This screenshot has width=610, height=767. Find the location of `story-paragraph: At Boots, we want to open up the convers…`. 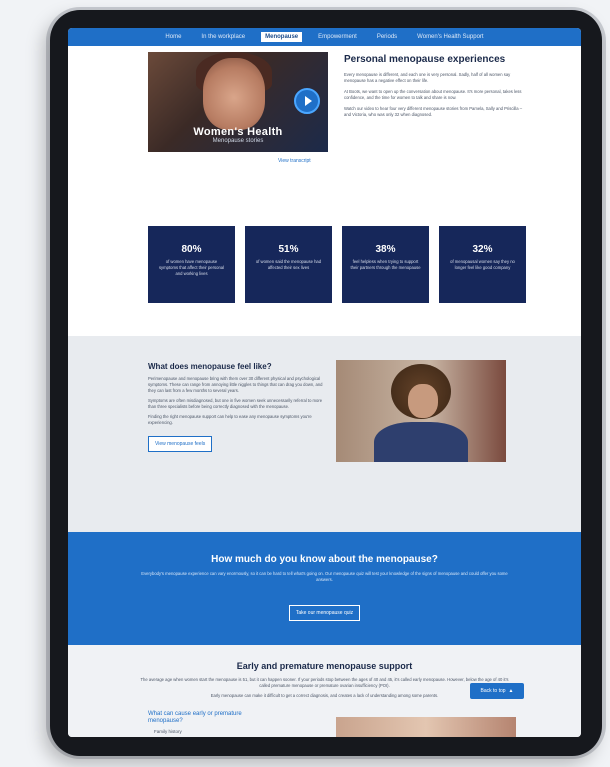

story-paragraph: At Boots, we want to open up the convers… is located at coordinates (433, 94).